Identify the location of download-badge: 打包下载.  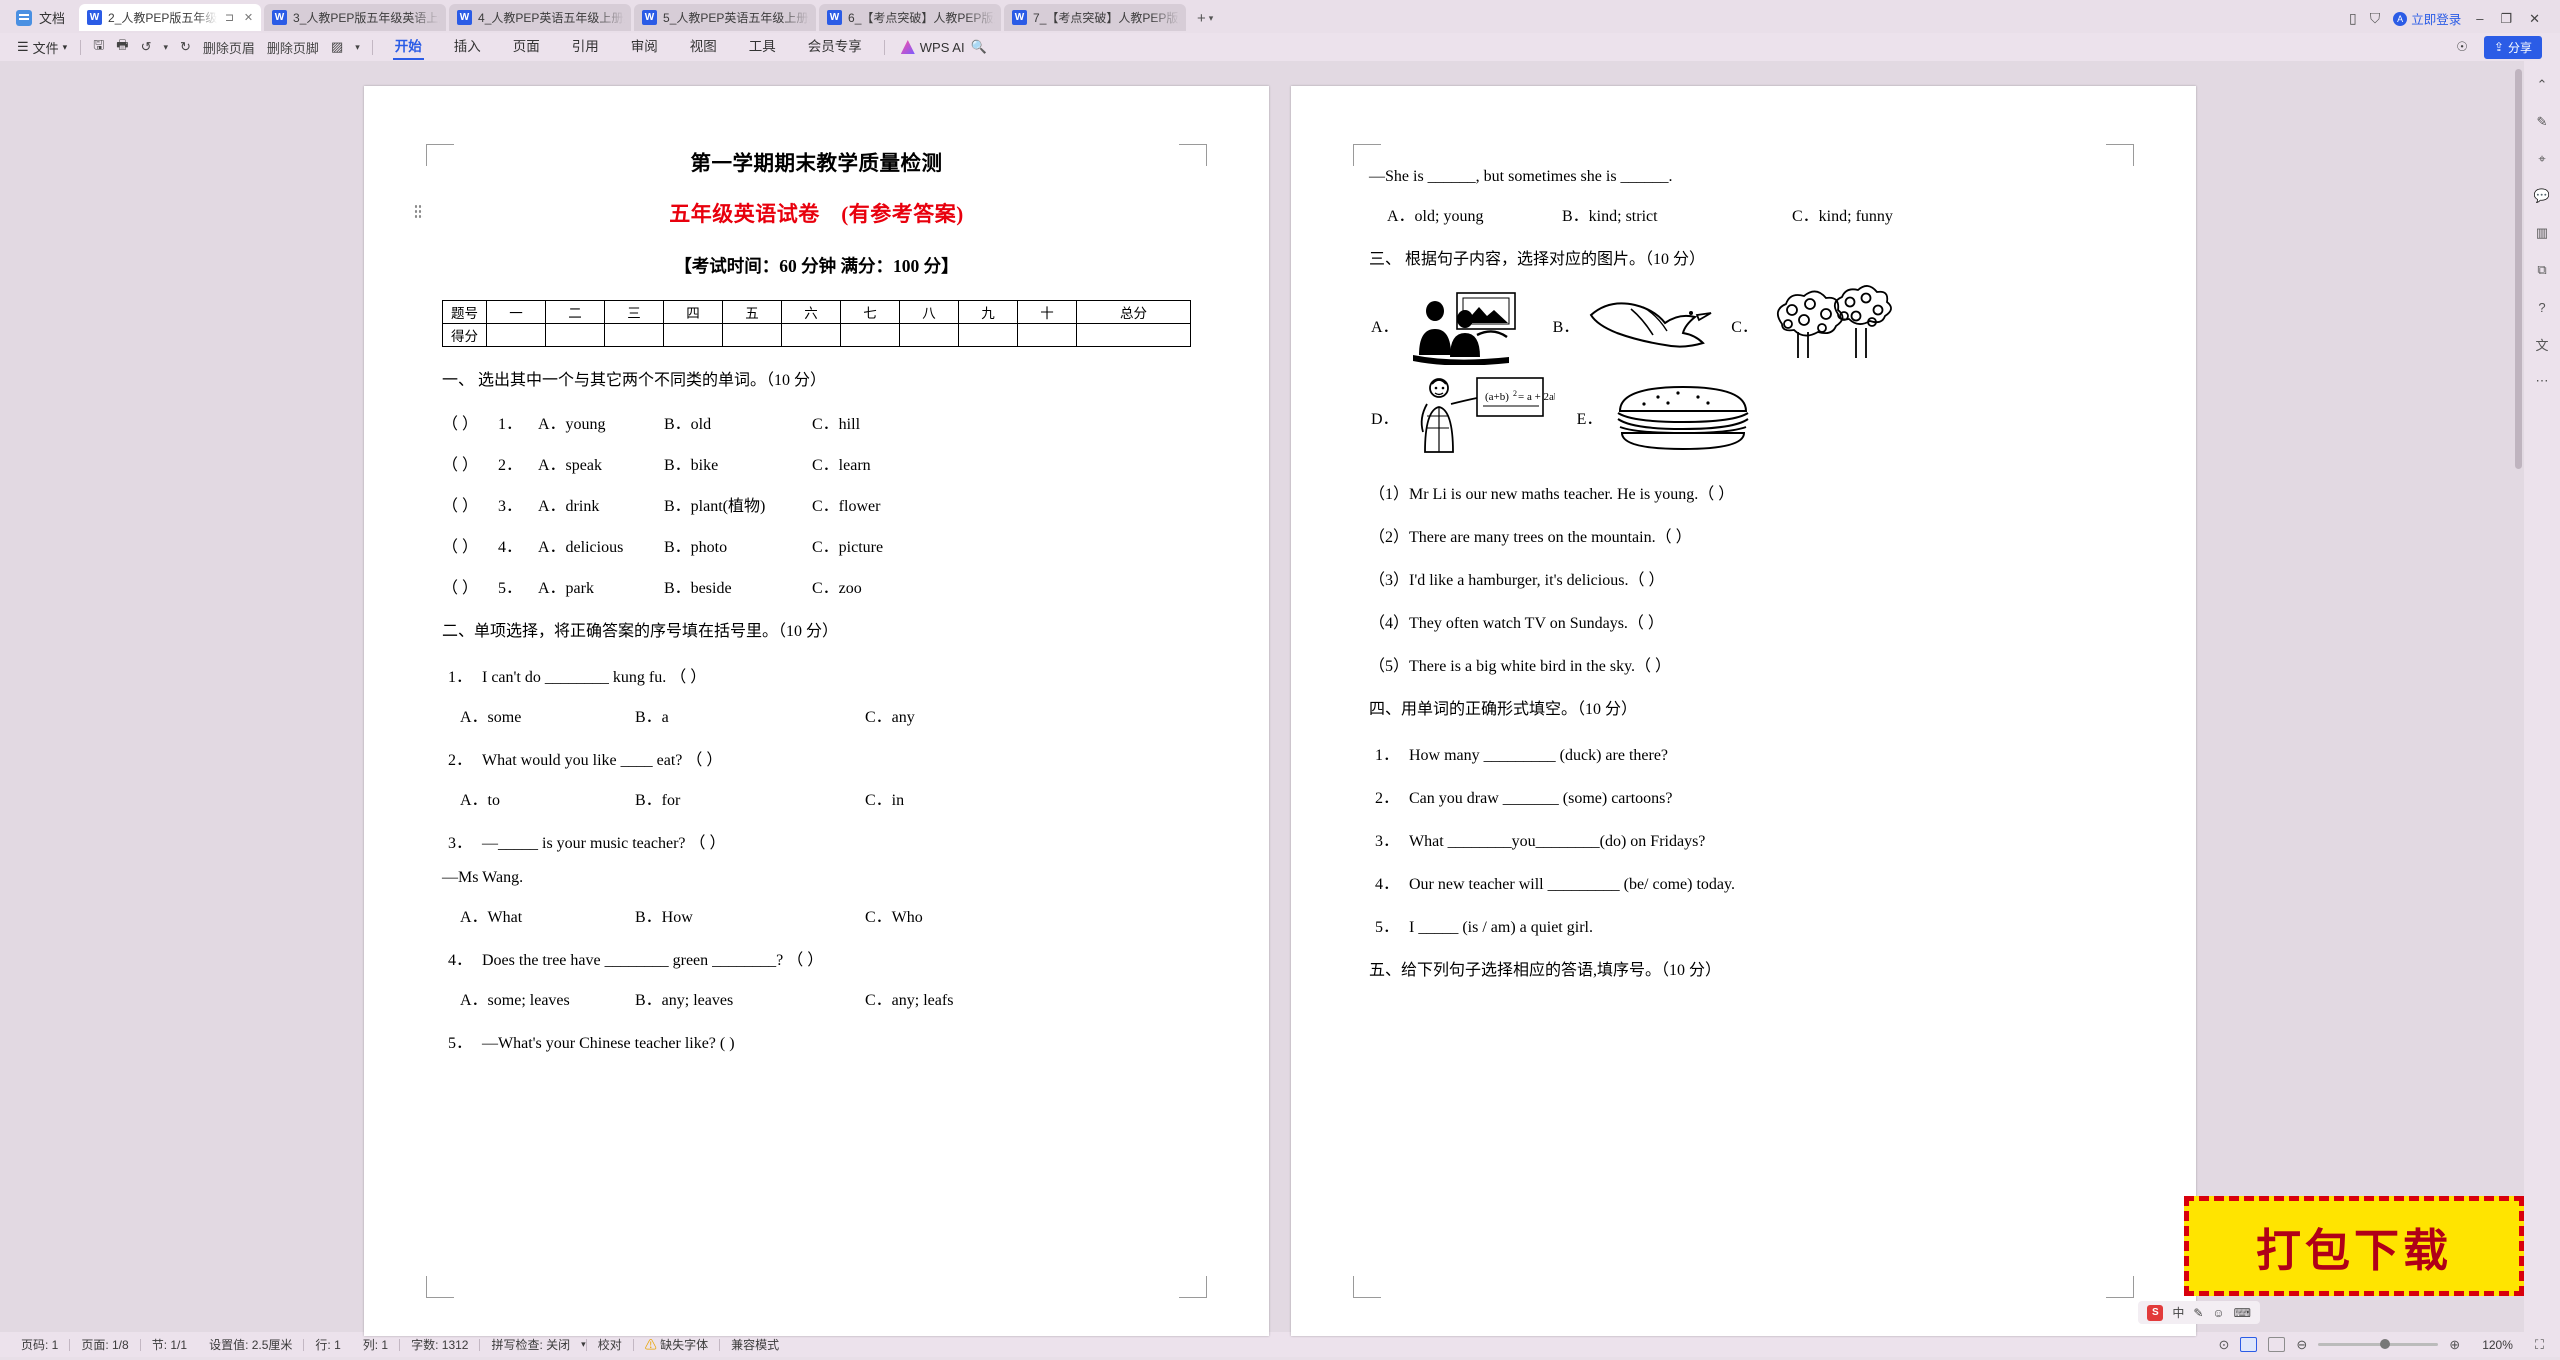
(2354, 1246).